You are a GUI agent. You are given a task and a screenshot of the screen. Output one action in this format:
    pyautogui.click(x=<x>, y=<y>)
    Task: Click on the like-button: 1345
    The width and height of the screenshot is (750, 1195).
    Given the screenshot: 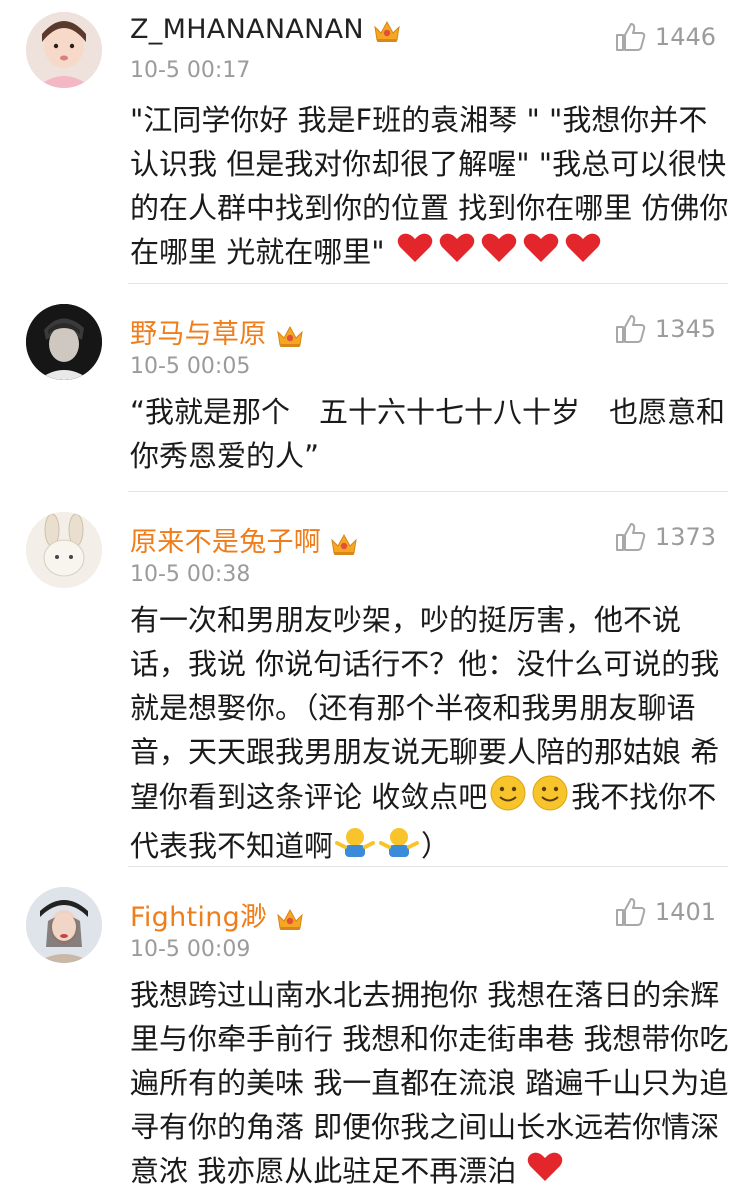 What is the action you would take?
    pyautogui.click(x=664, y=329)
    